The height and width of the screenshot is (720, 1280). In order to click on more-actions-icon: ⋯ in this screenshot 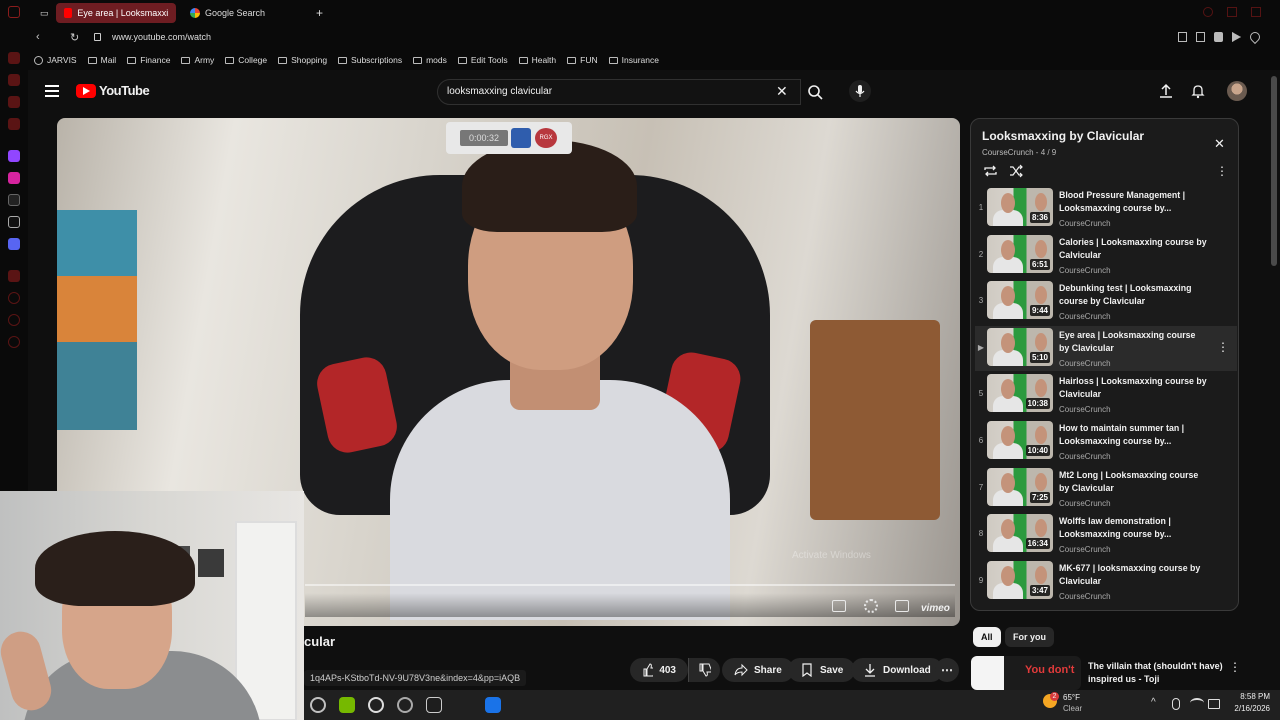, I will do `click(947, 670)`.